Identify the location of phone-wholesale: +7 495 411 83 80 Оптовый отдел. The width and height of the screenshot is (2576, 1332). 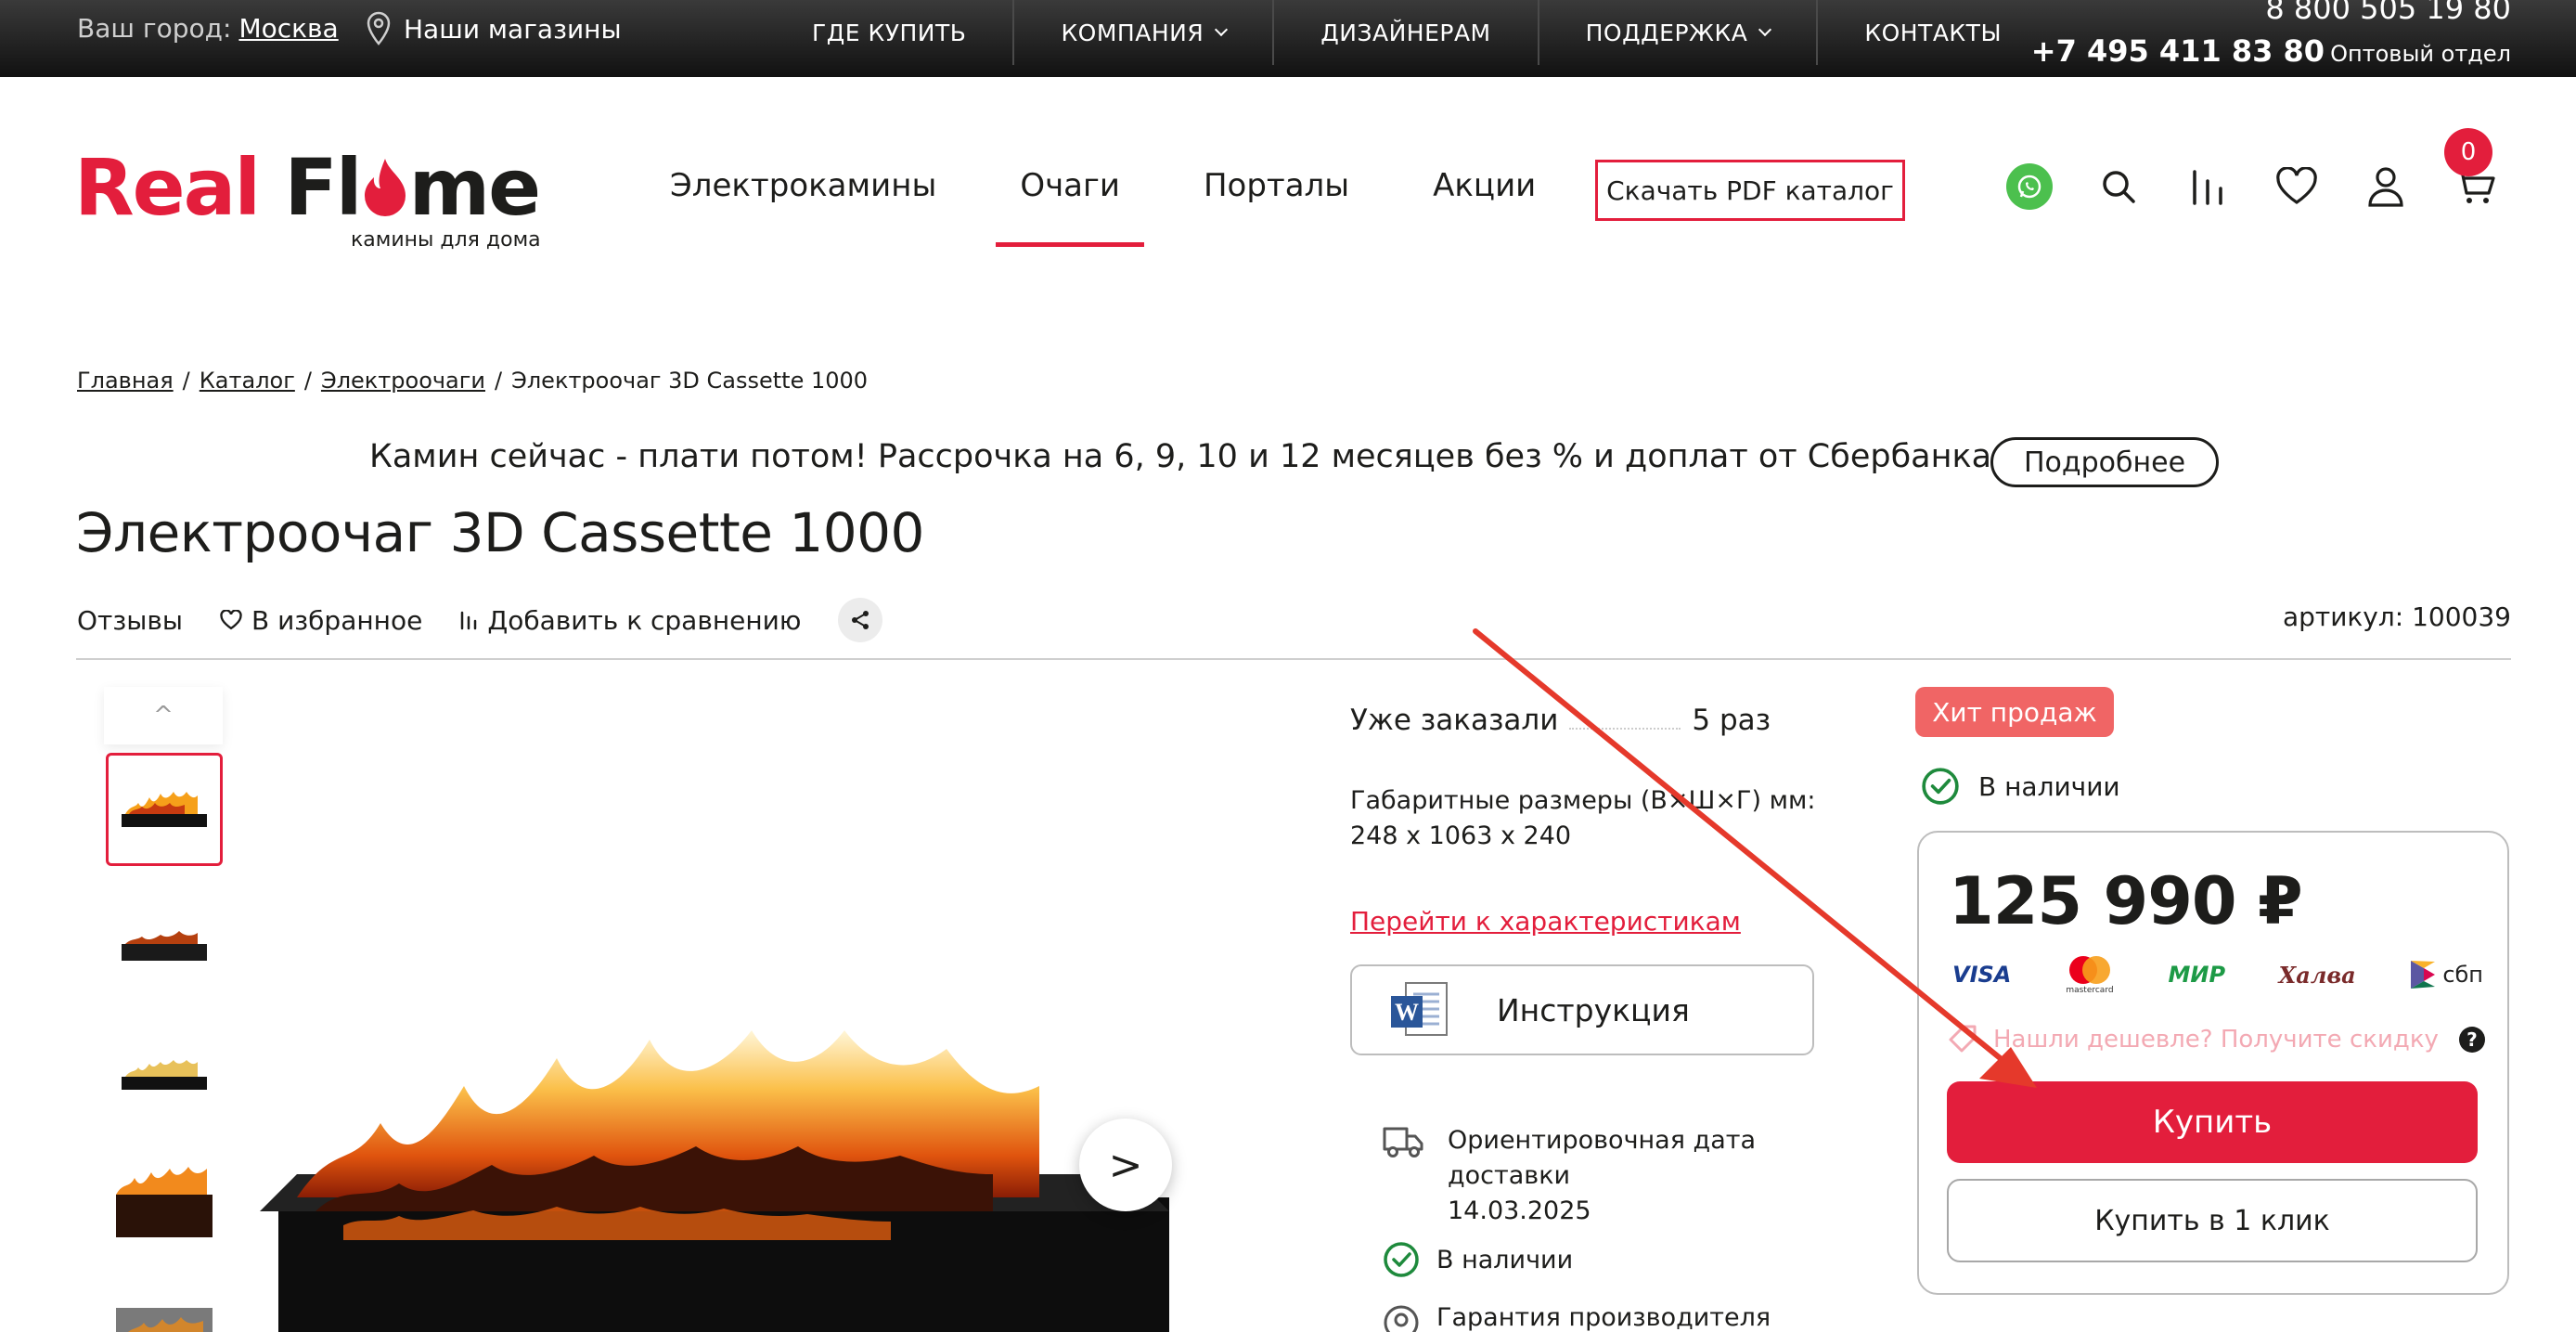
(2271, 51).